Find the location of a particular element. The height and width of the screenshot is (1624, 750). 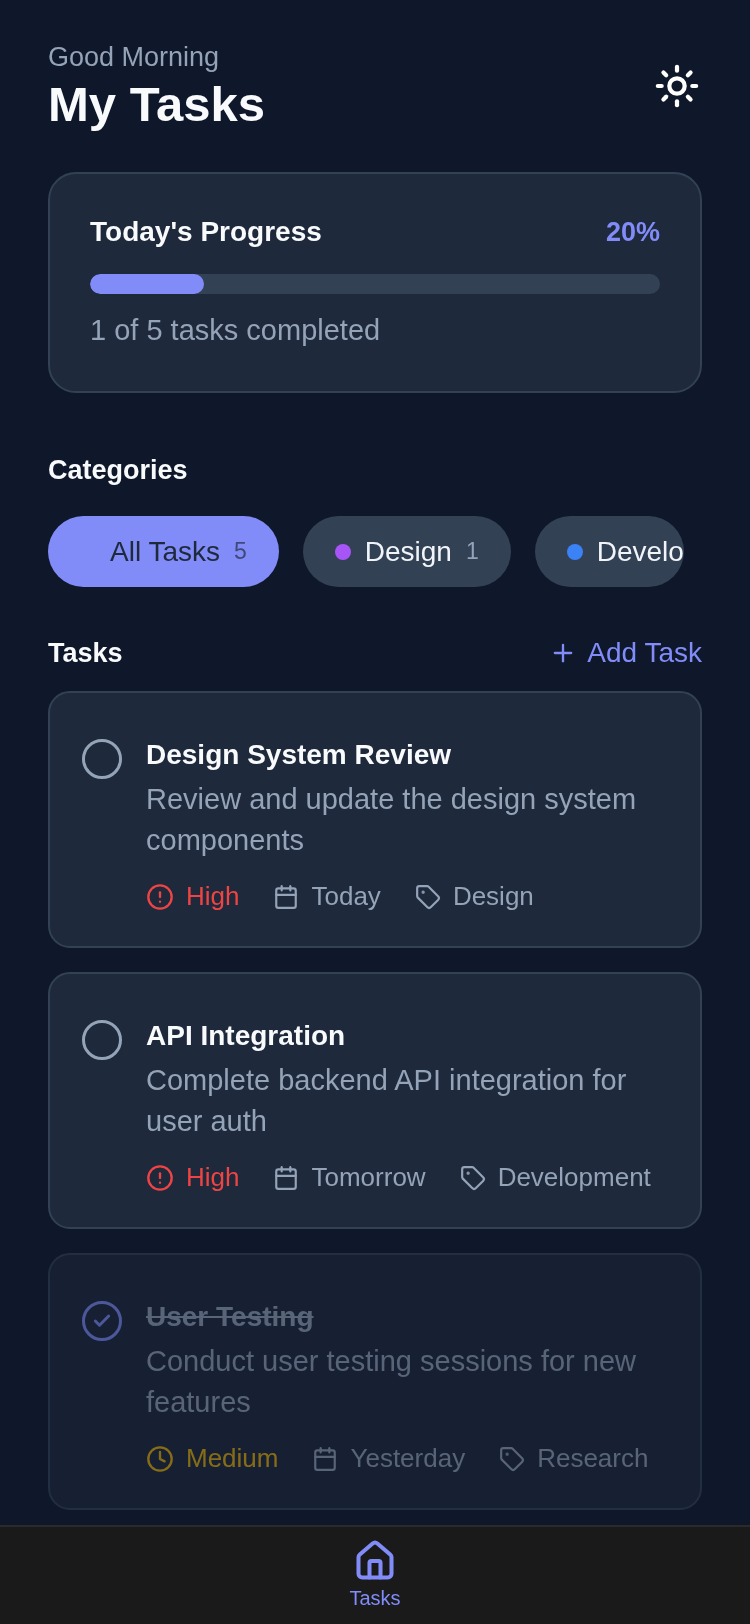

progress-summary: 1 of 5 tasks completed is located at coordinates (236, 330).